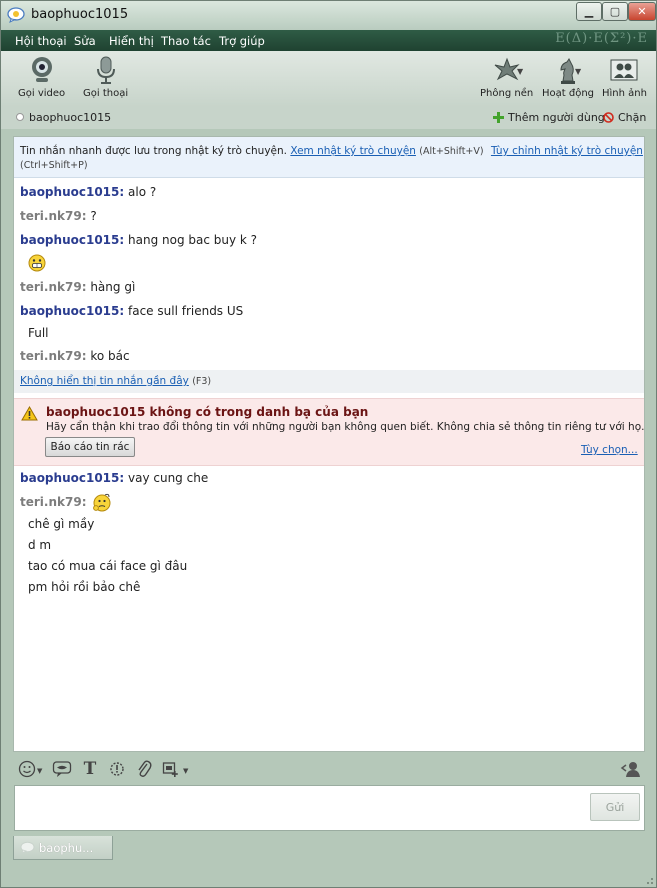 Image resolution: width=657 pixels, height=888 pixels. I want to click on insert-menu-button, so click(171, 769).